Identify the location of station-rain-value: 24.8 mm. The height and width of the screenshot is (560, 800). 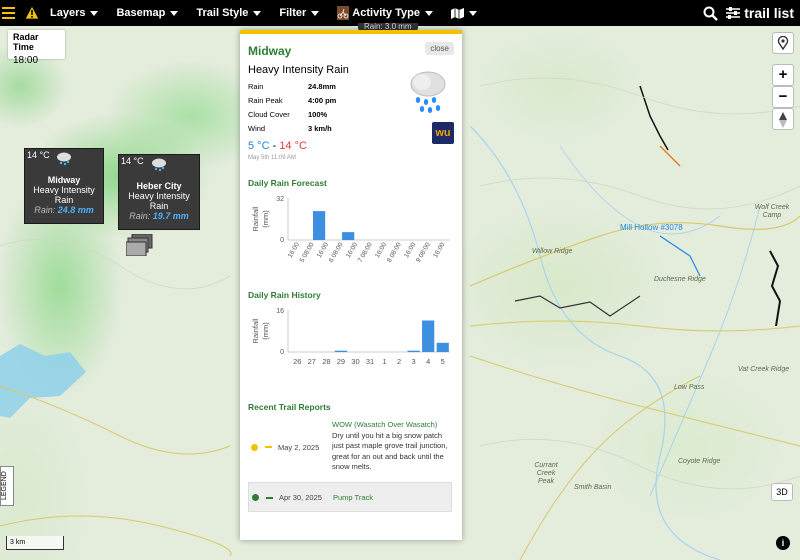
(75, 210).